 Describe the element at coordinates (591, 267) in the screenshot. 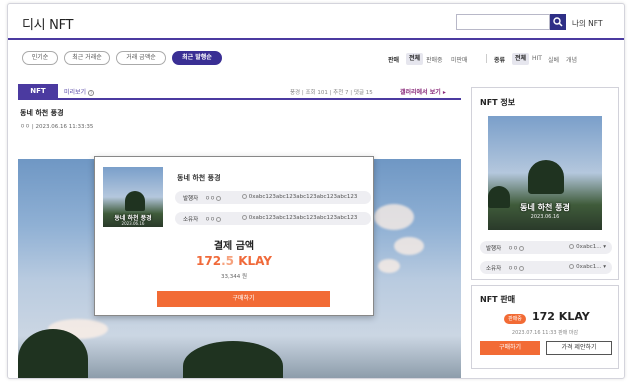

I see `info-owner-address: 0xabc1... ▾` at that location.